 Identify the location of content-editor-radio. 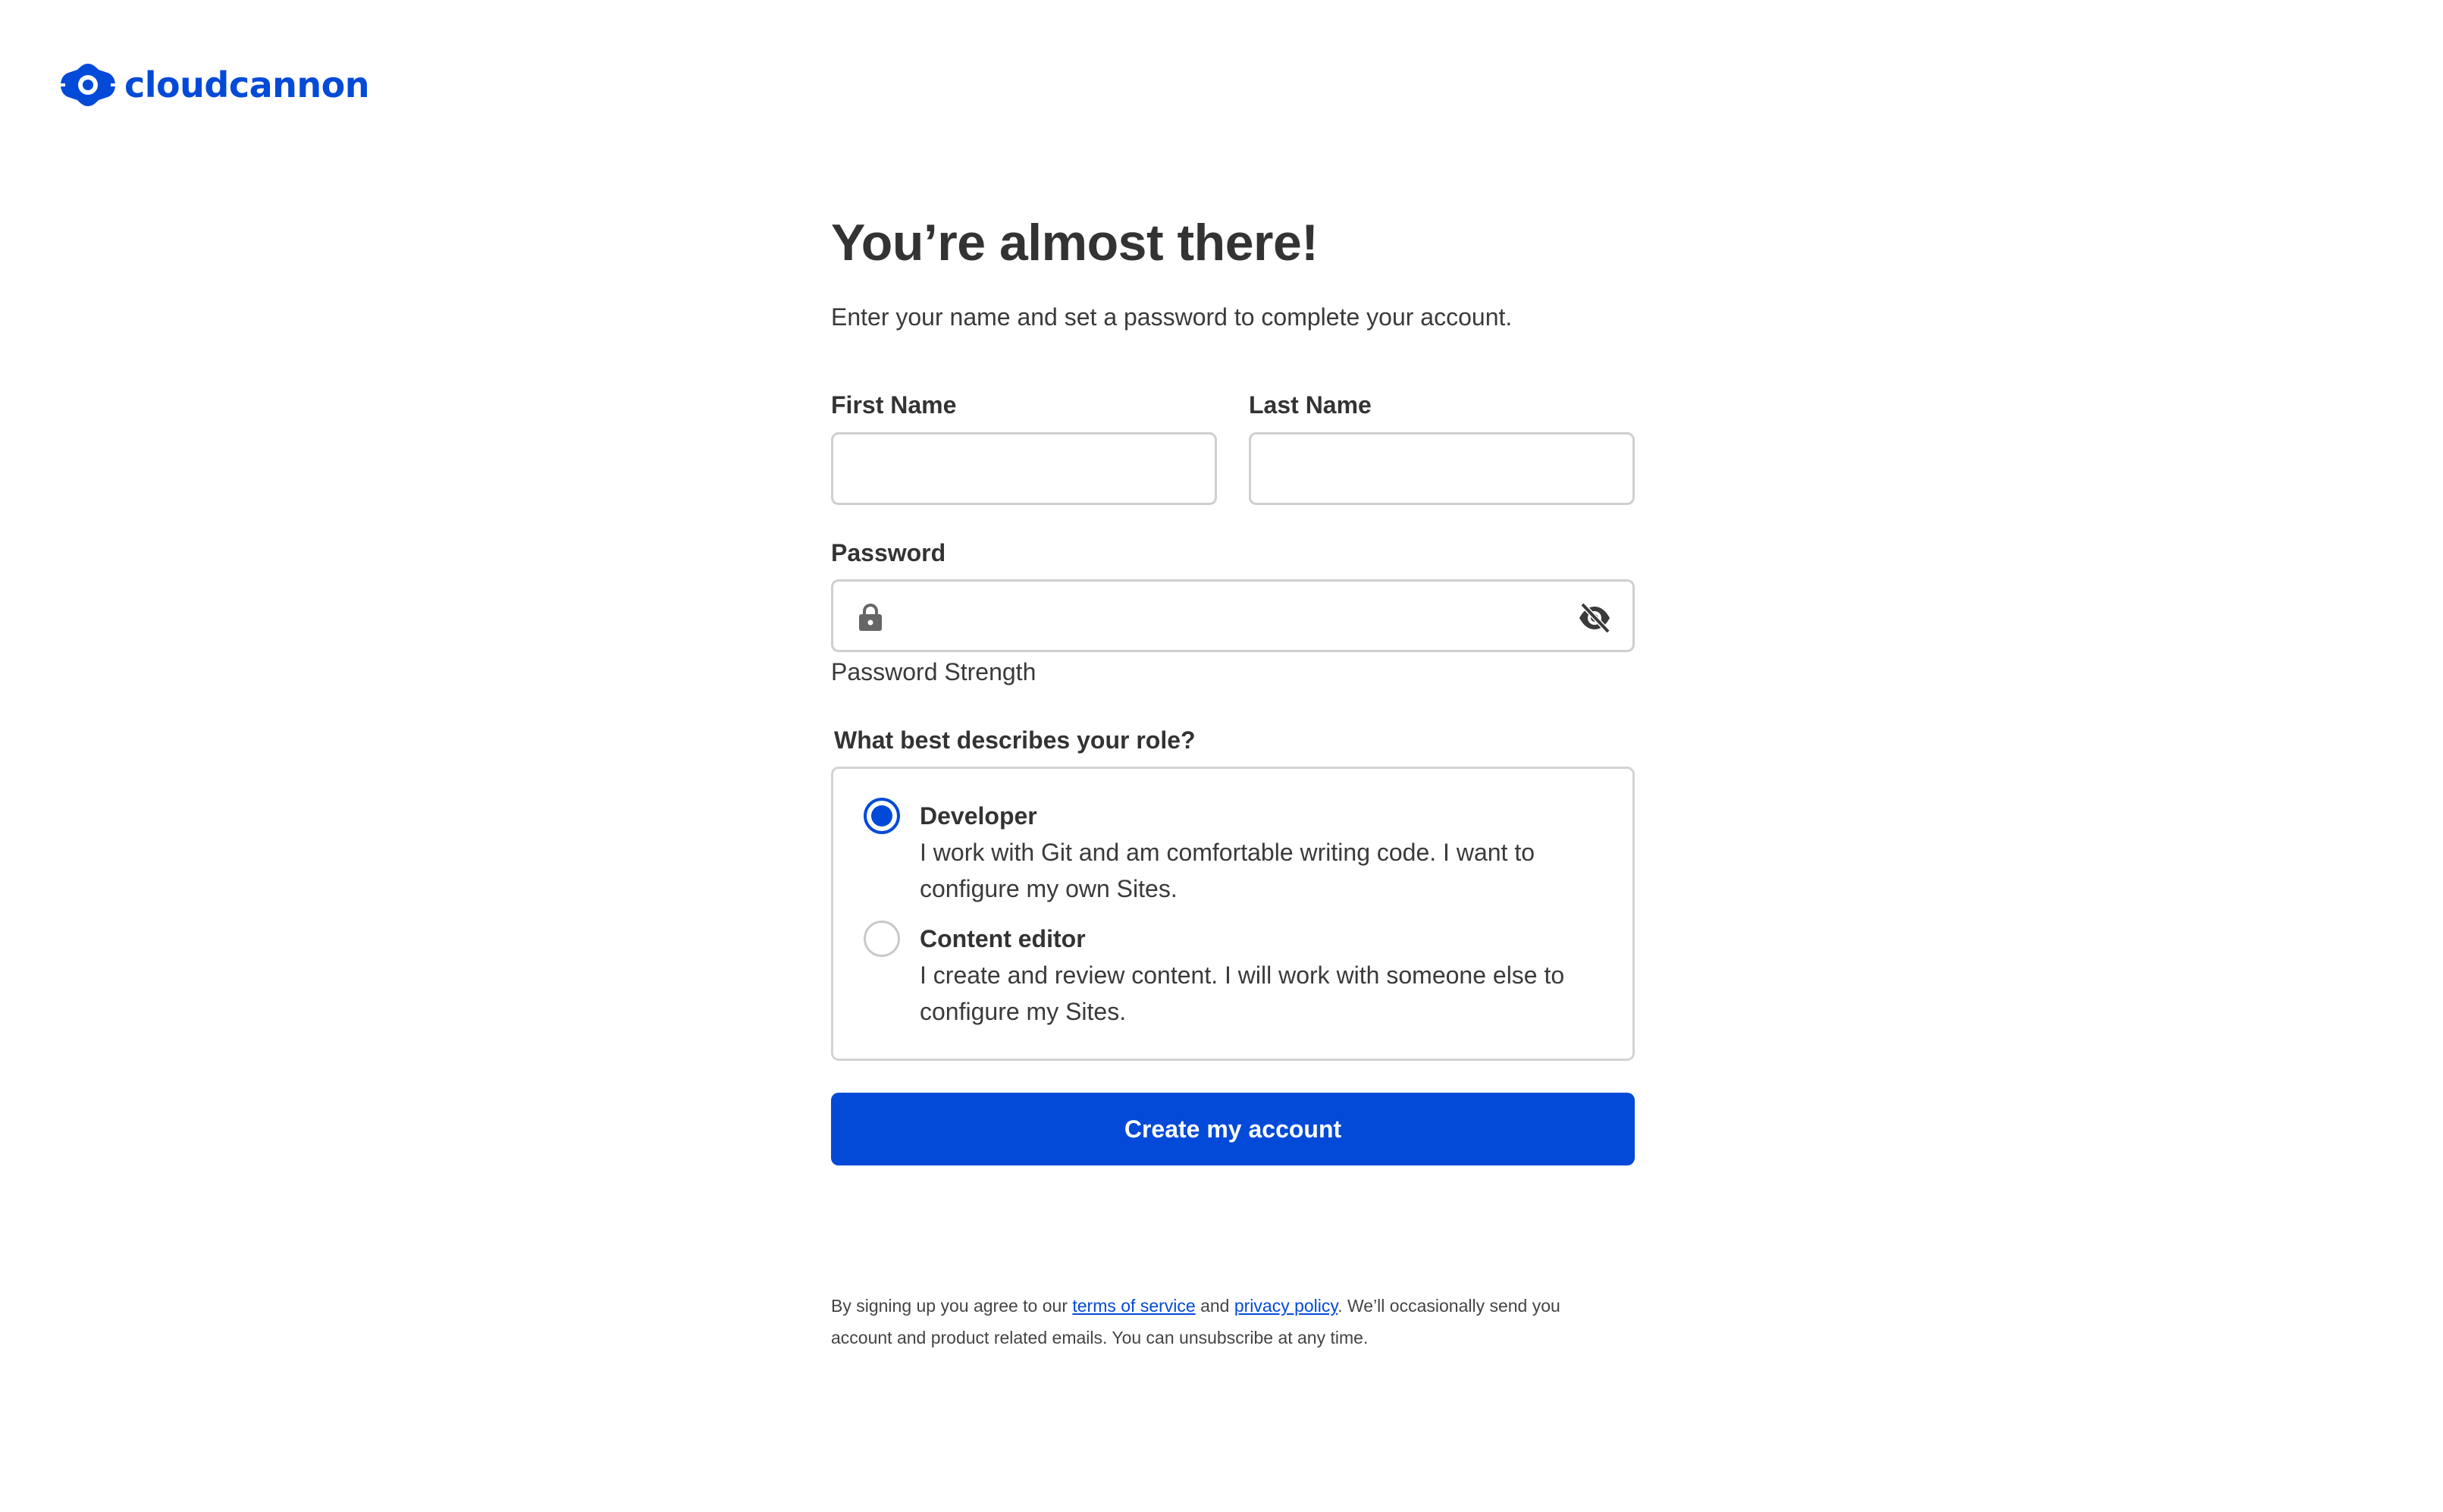
(882, 939).